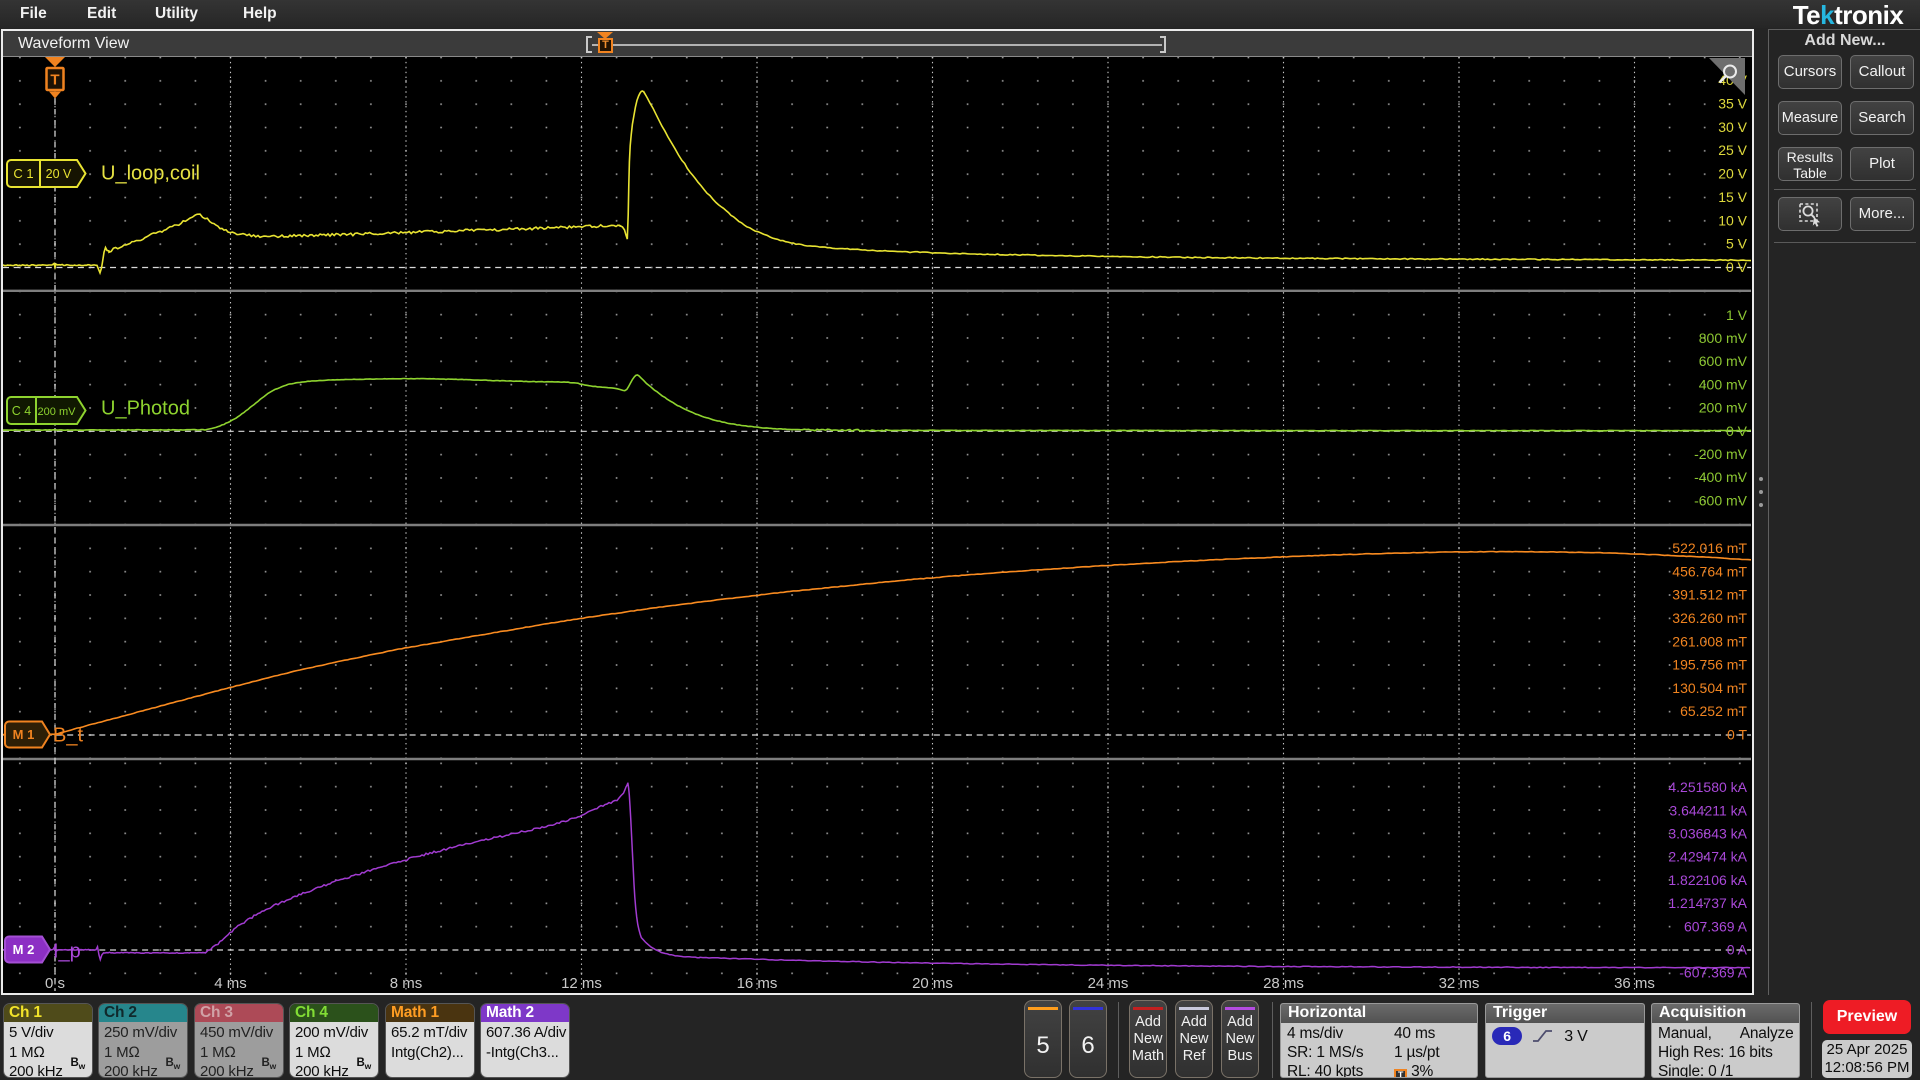  I want to click on svg-text: 10 V, so click(1732, 220).